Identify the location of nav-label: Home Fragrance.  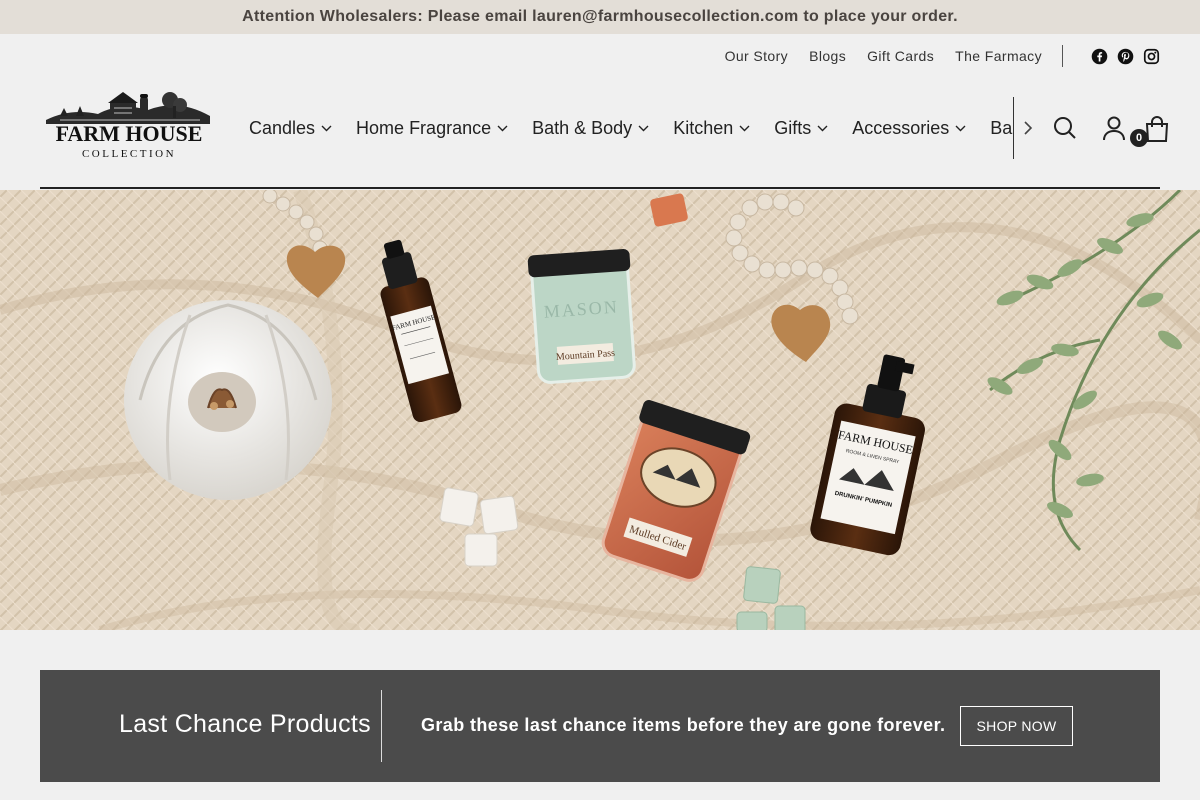
(424, 127).